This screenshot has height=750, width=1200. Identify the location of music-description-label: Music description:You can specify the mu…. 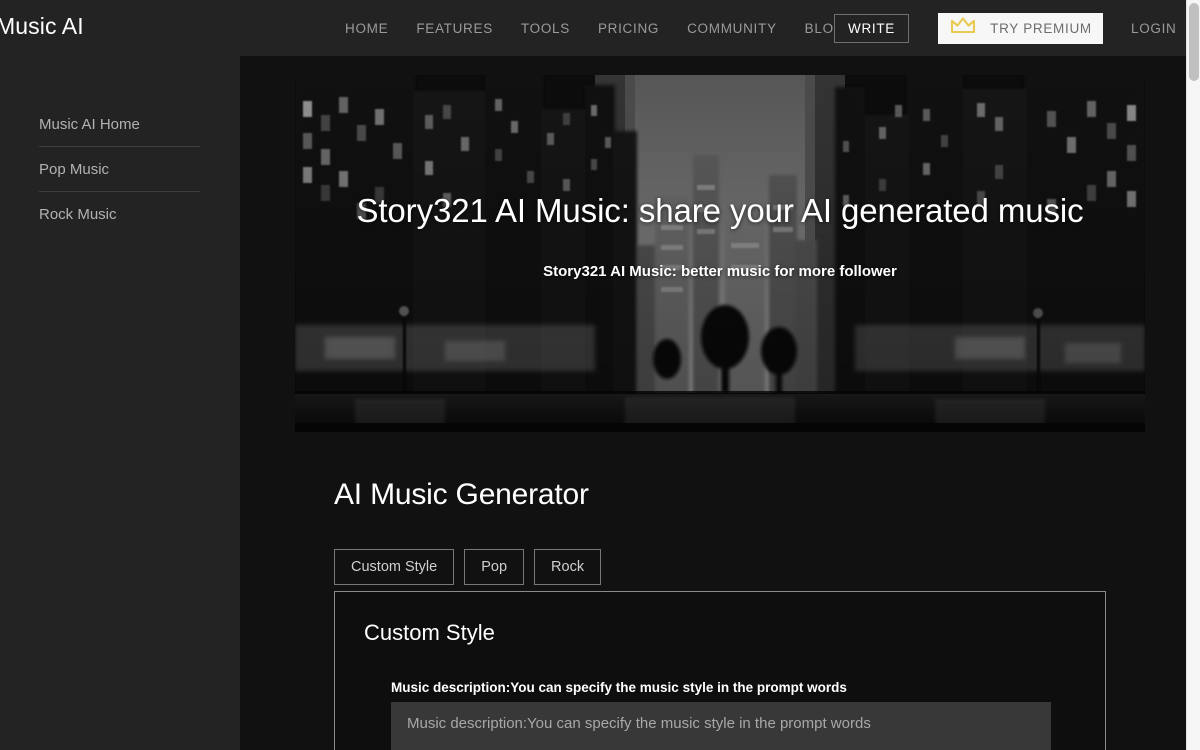
(619, 687).